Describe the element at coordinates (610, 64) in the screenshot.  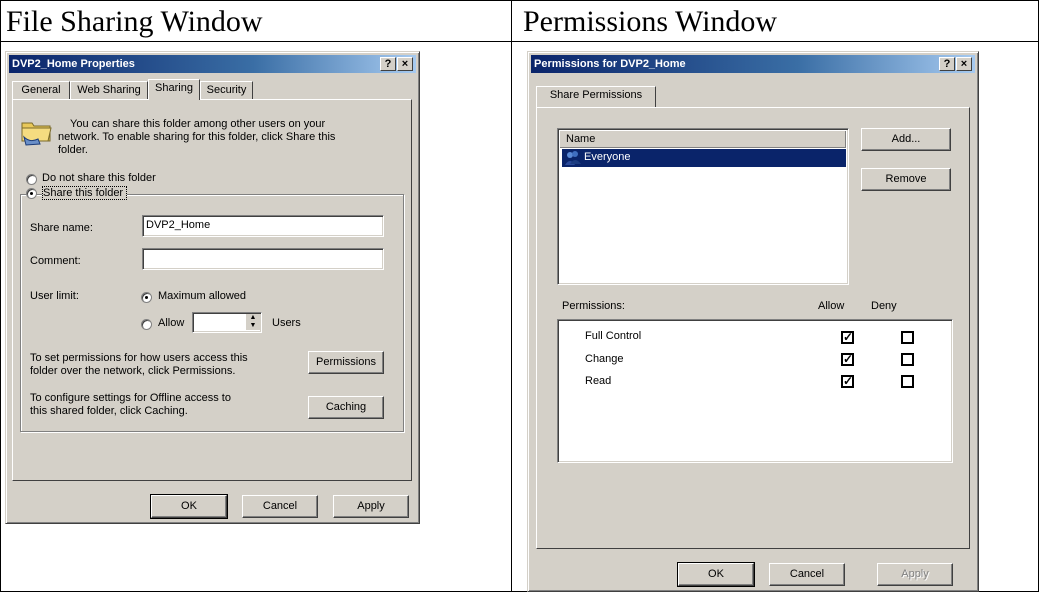
I see `permissions-title: Permissions for DVP2_Home` at that location.